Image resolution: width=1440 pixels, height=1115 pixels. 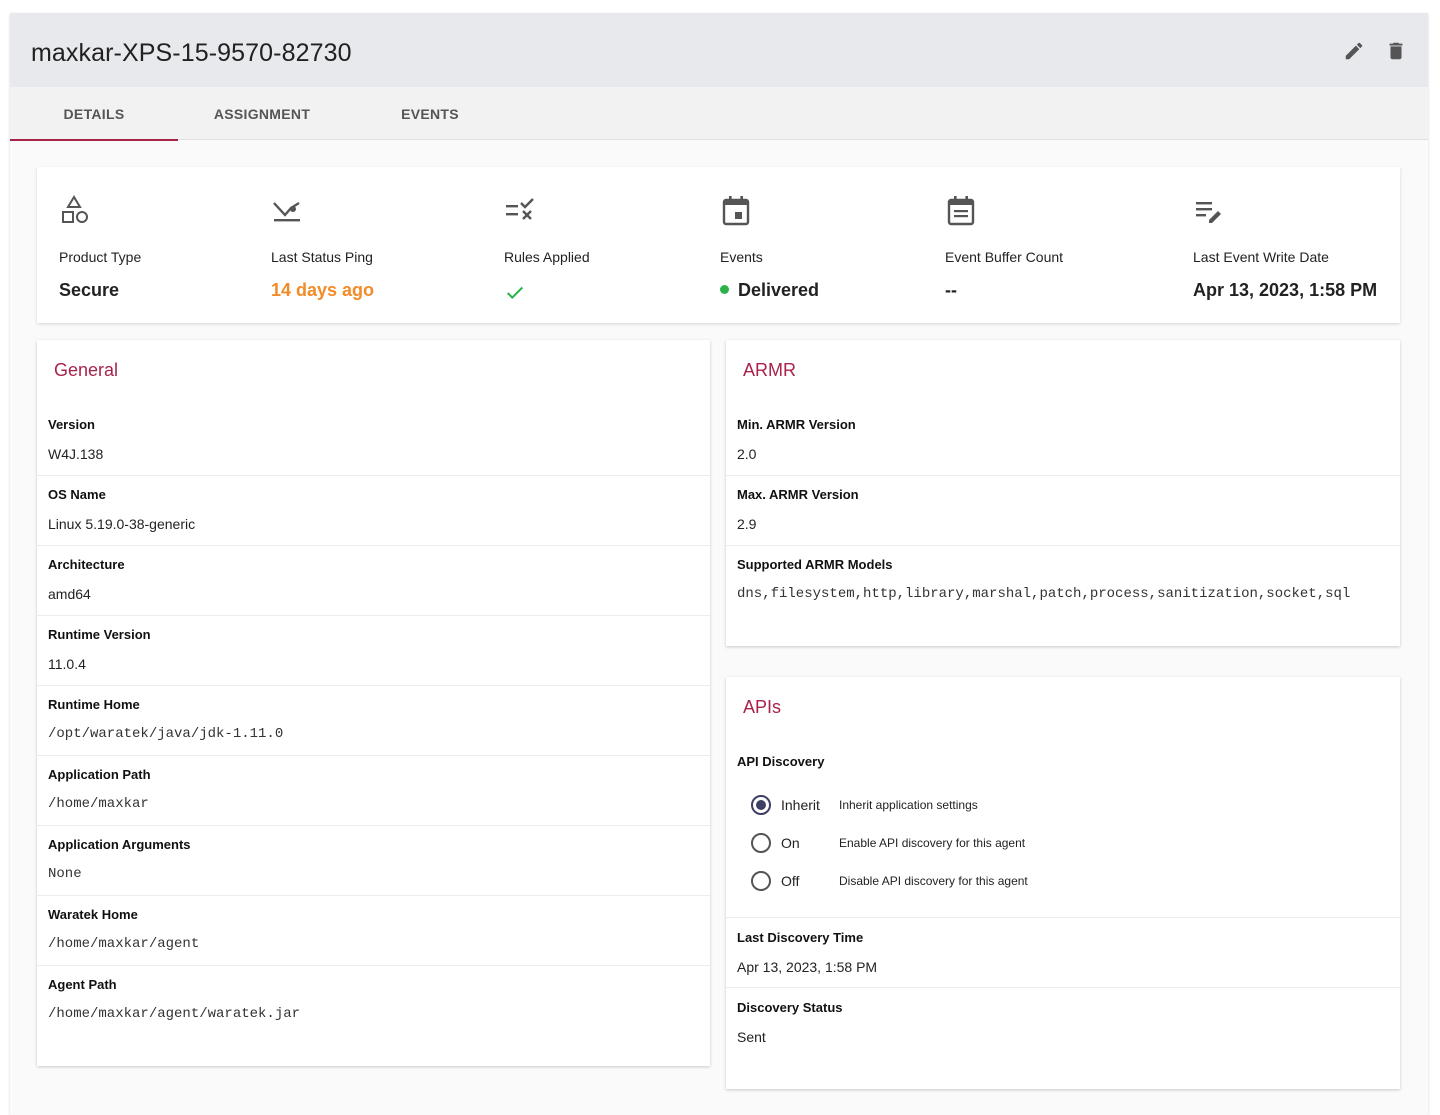 I want to click on field-label: Runtime Version, so click(x=99, y=634).